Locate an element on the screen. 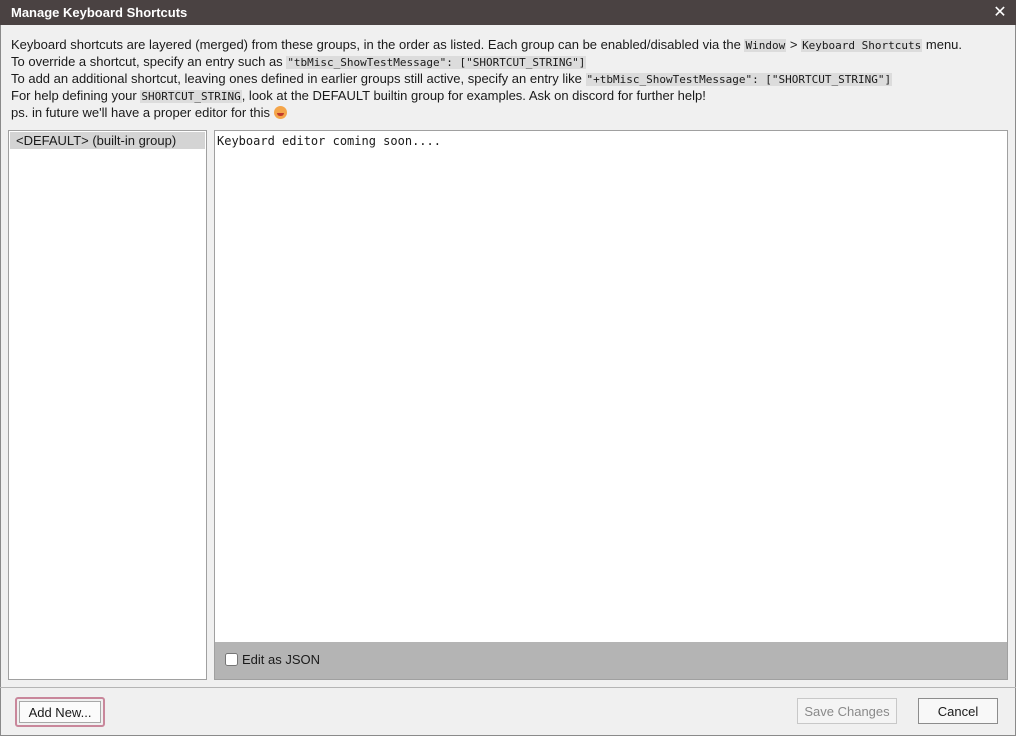  help-text-segment: > is located at coordinates (794, 44).